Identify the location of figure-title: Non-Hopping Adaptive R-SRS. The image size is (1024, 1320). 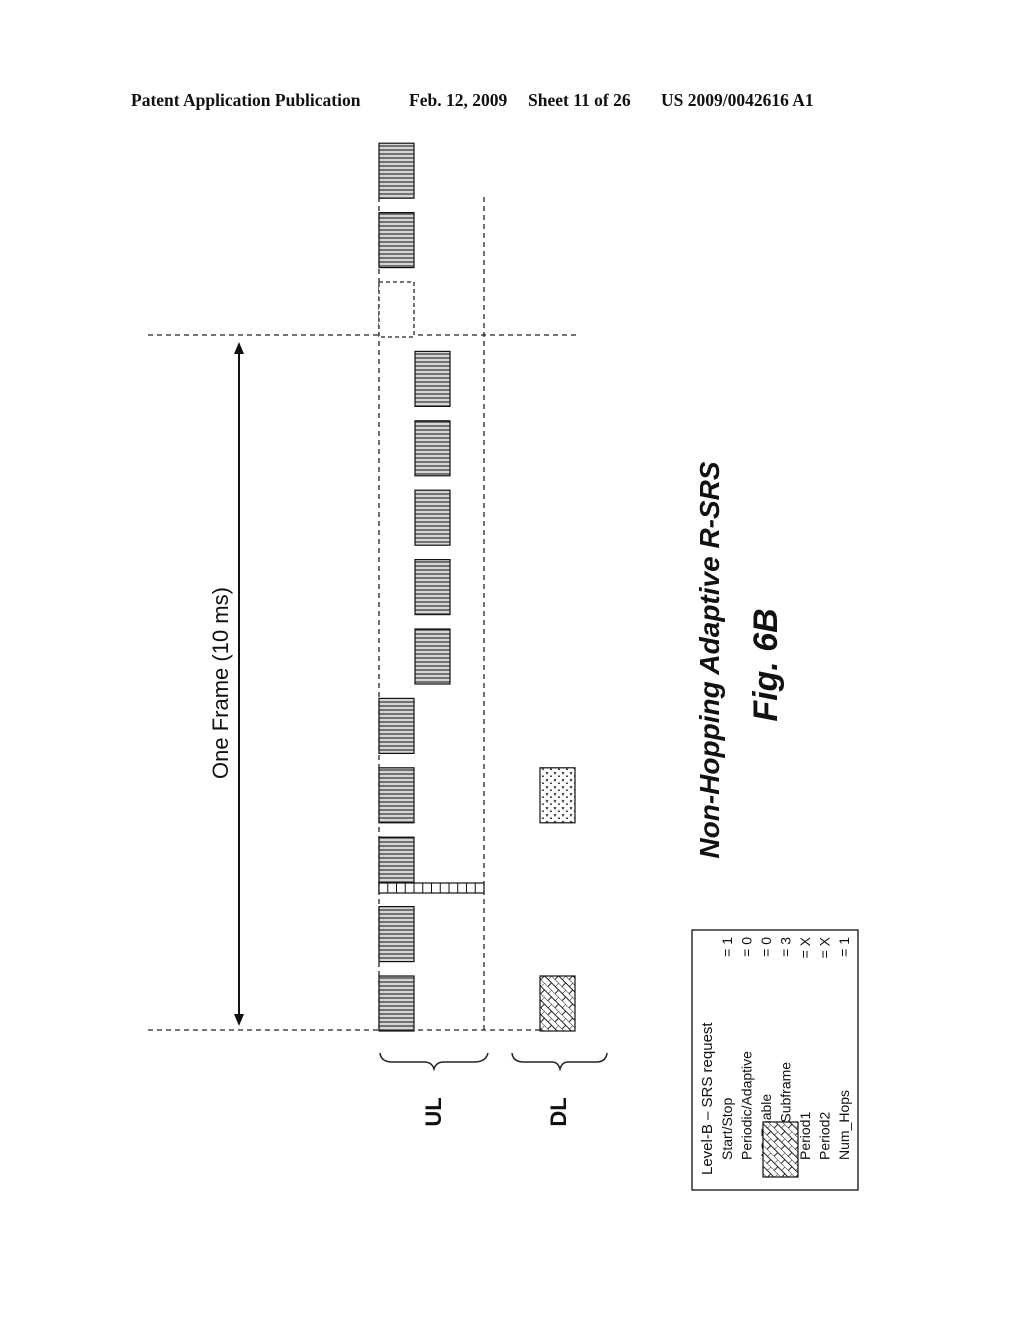
(709, 659).